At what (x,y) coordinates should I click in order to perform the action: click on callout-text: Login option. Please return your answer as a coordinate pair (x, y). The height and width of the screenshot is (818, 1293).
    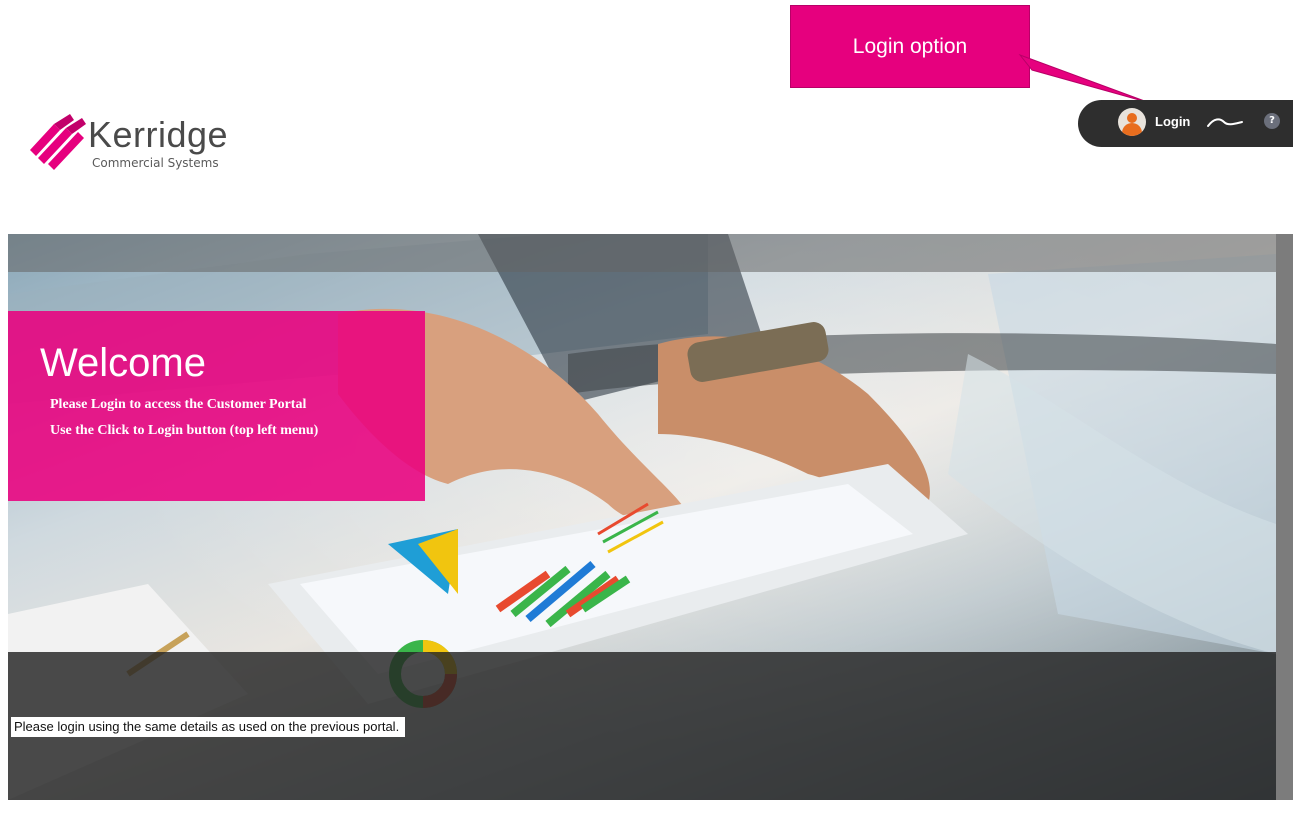
    Looking at the image, I should click on (910, 46).